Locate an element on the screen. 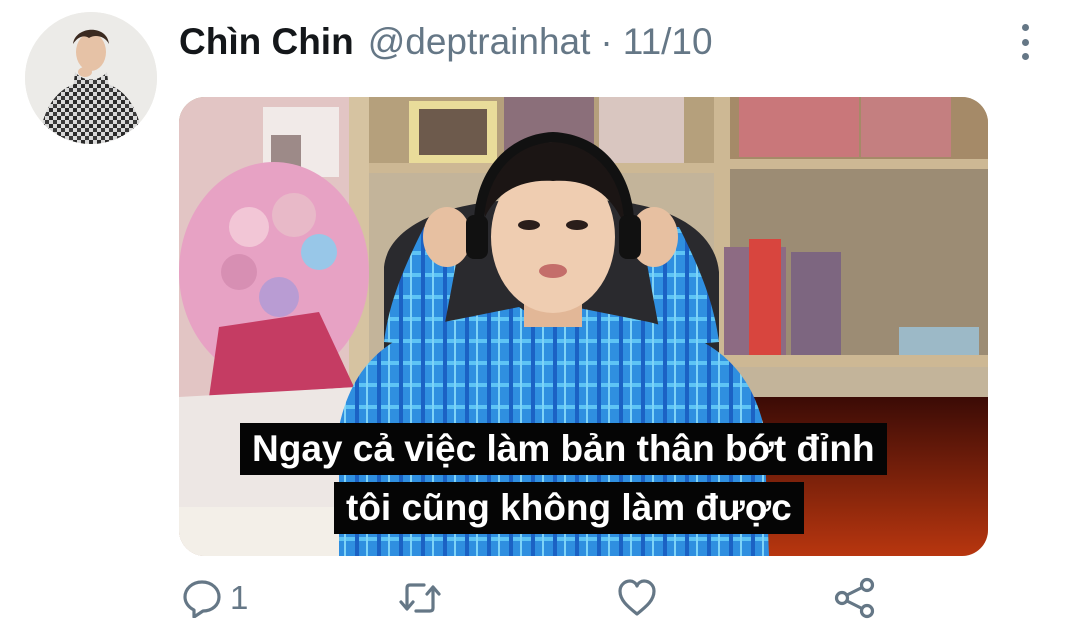  reply-button: 1 is located at coordinates (215, 598).